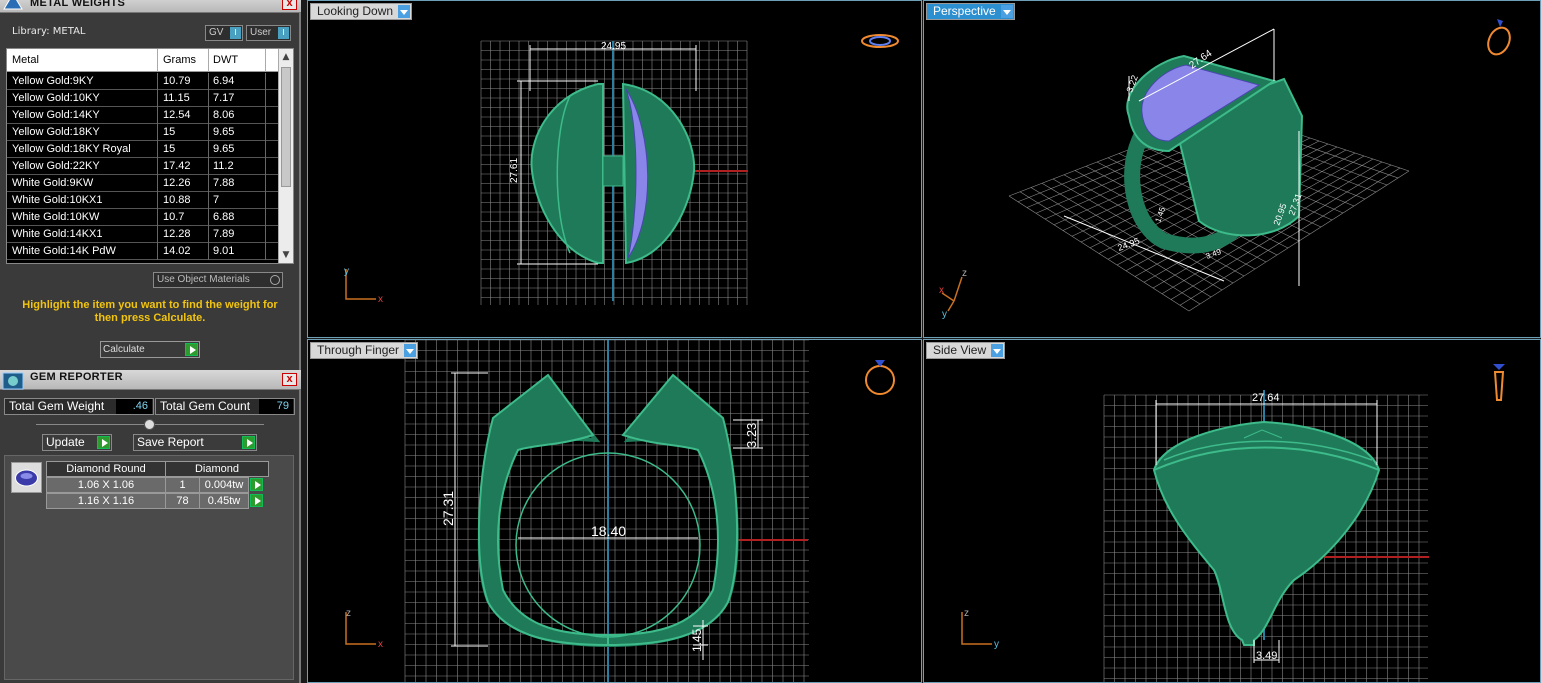 The image size is (1541, 683). I want to click on metal-dwt: 7, so click(216, 200).